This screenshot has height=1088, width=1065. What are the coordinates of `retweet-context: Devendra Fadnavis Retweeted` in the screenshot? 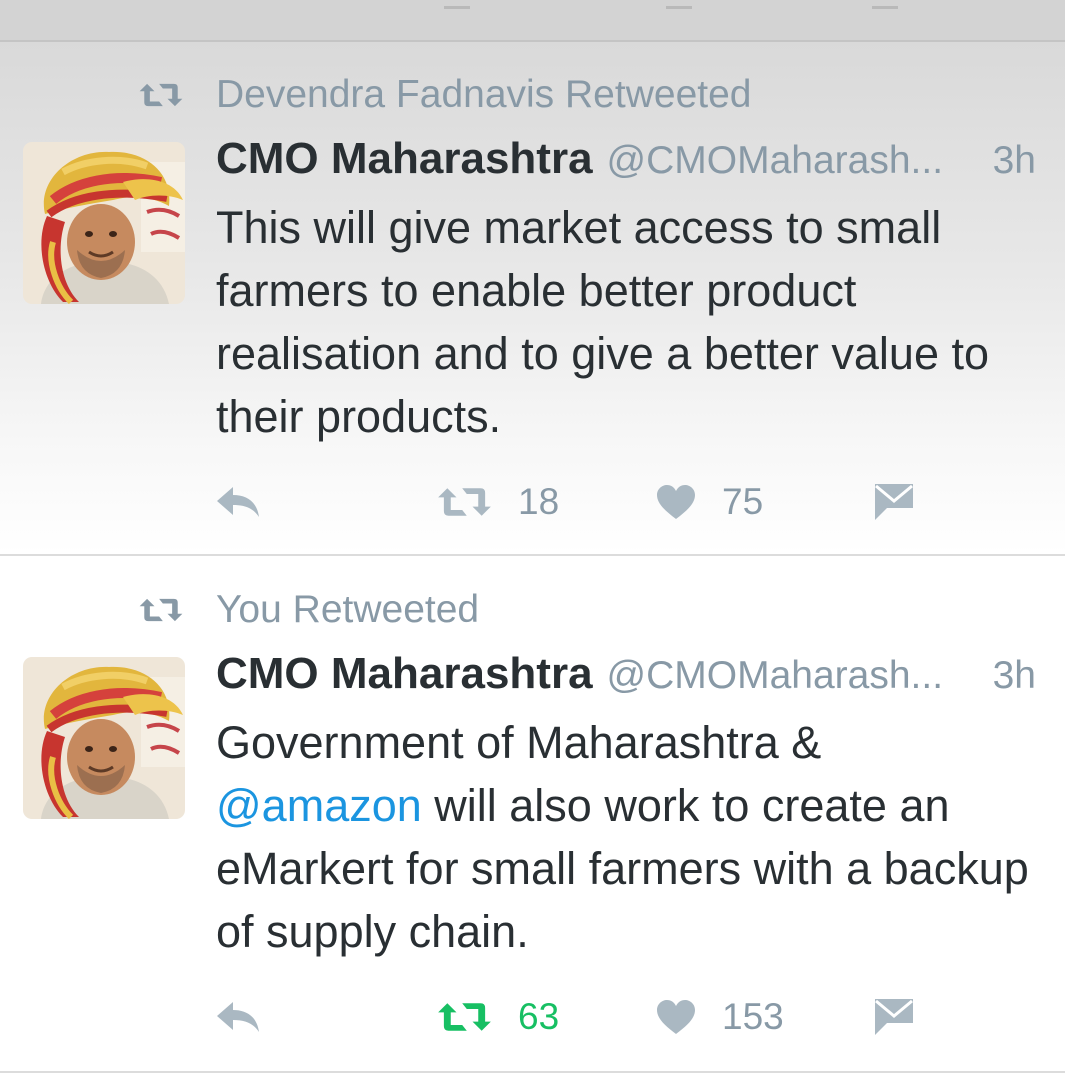 It's located at (444, 95).